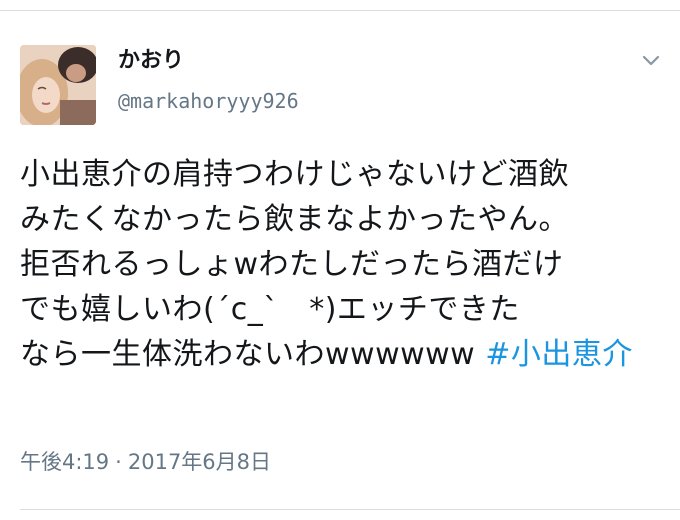 The image size is (680, 520). I want to click on avatar-photo-icon, so click(58, 85).